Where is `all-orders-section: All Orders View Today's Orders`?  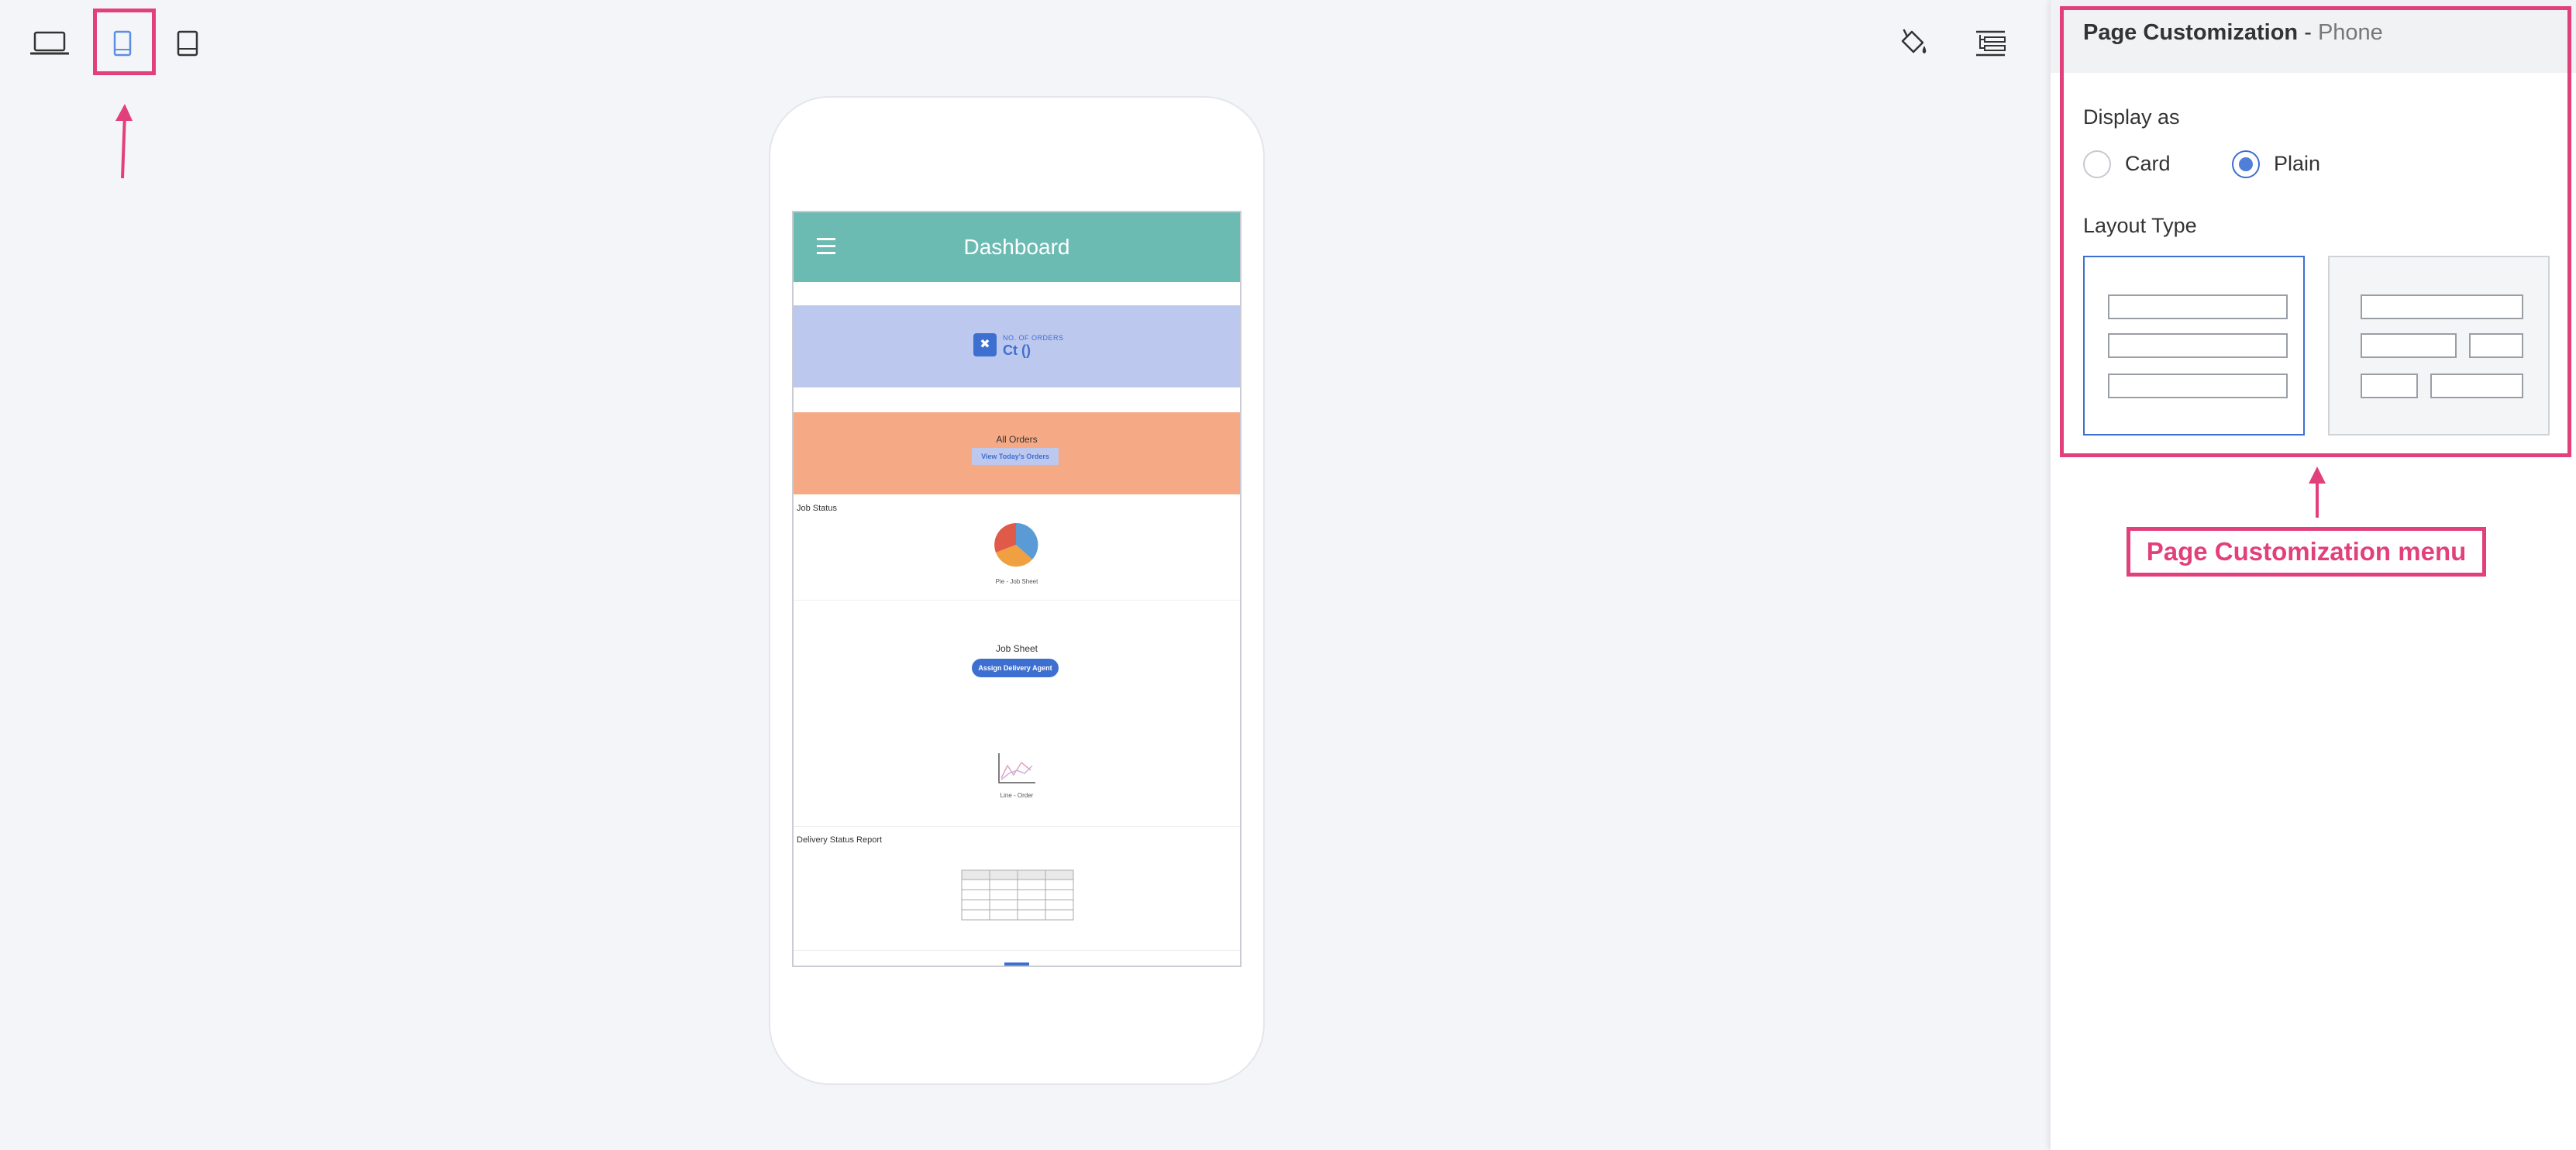 all-orders-section: All Orders View Today's Orders is located at coordinates (1017, 453).